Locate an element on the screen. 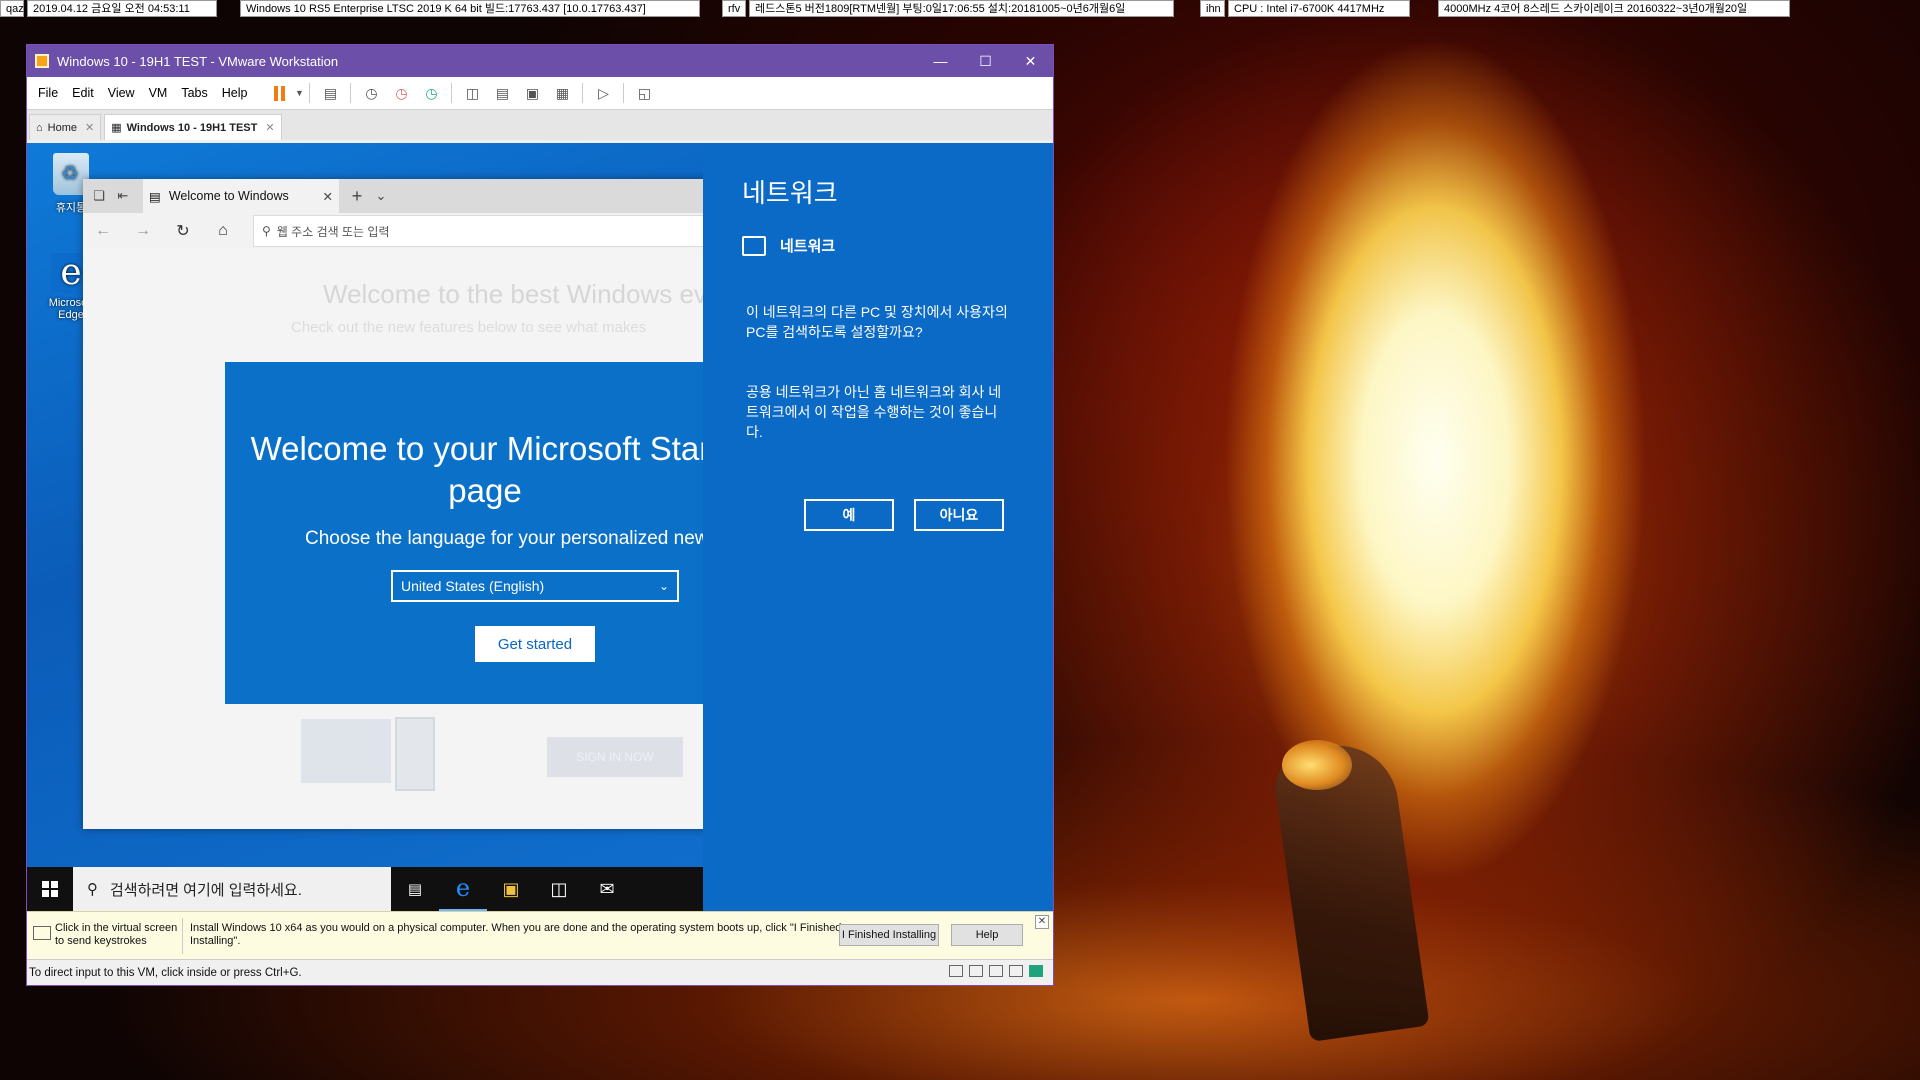 The width and height of the screenshot is (1920, 1080). keyboard-icon is located at coordinates (42, 933).